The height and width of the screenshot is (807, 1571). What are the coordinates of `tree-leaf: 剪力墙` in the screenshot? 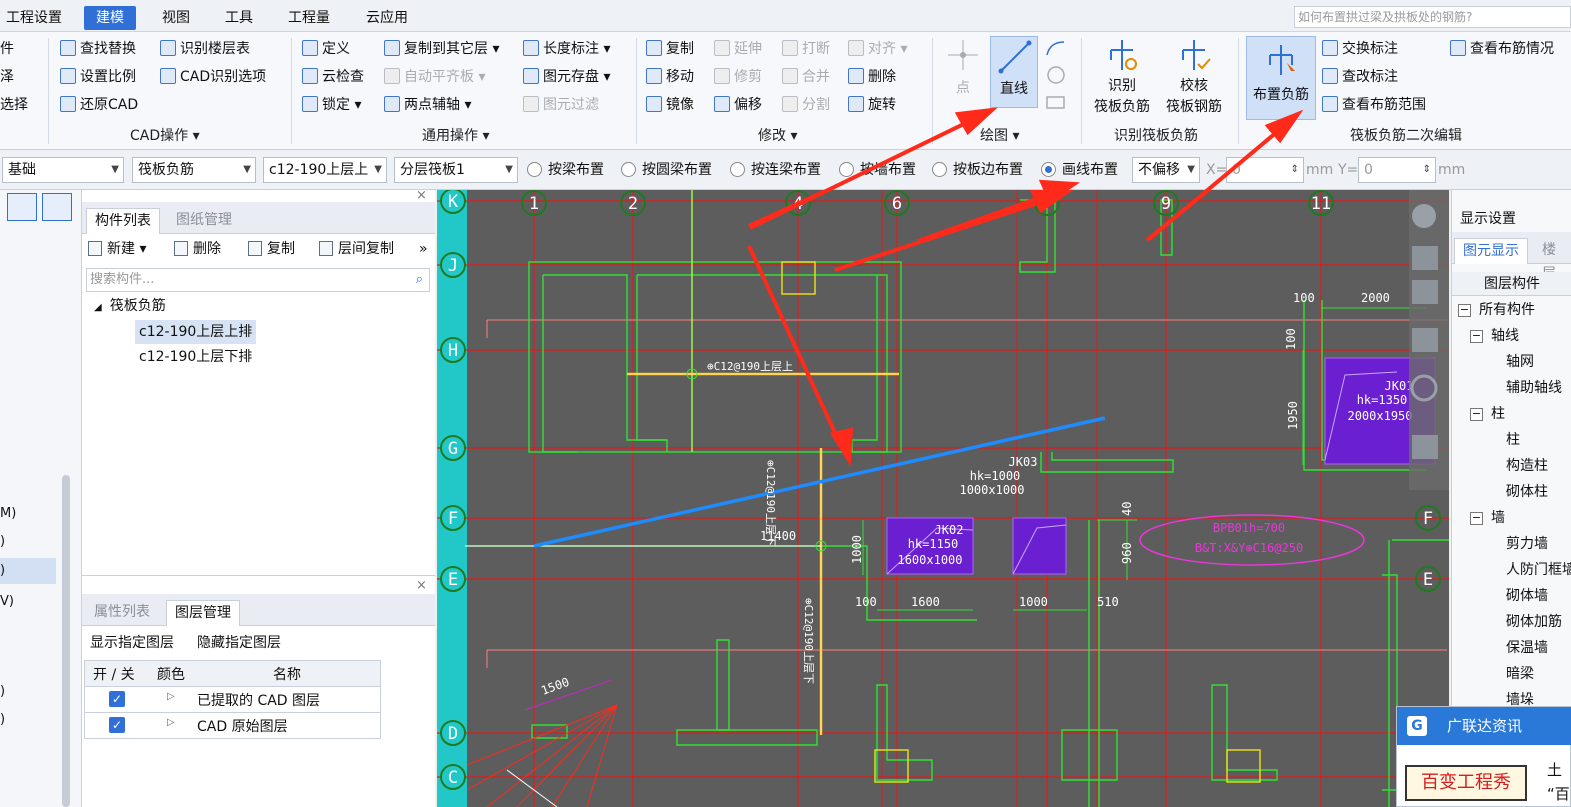 It's located at (1527, 544).